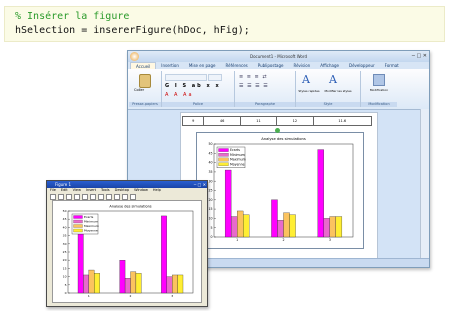  I want to click on figure-menu-item: File, so click(53, 190).